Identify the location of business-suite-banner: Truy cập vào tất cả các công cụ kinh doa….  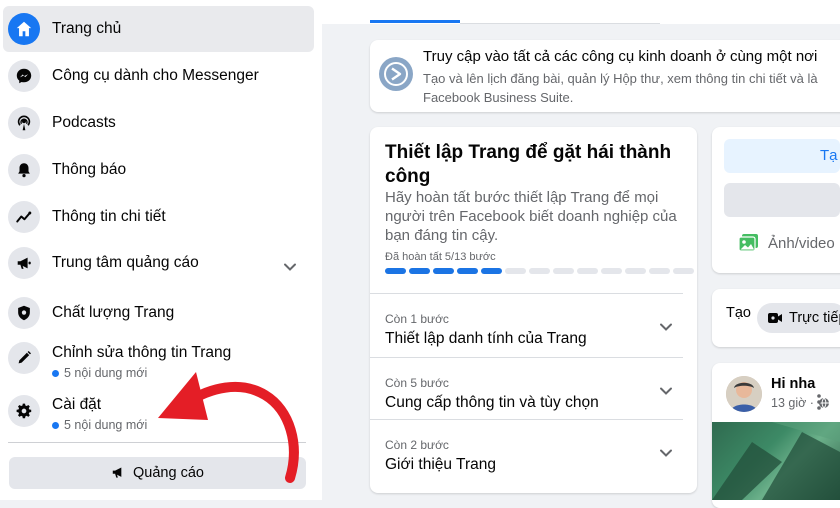
(605, 76).